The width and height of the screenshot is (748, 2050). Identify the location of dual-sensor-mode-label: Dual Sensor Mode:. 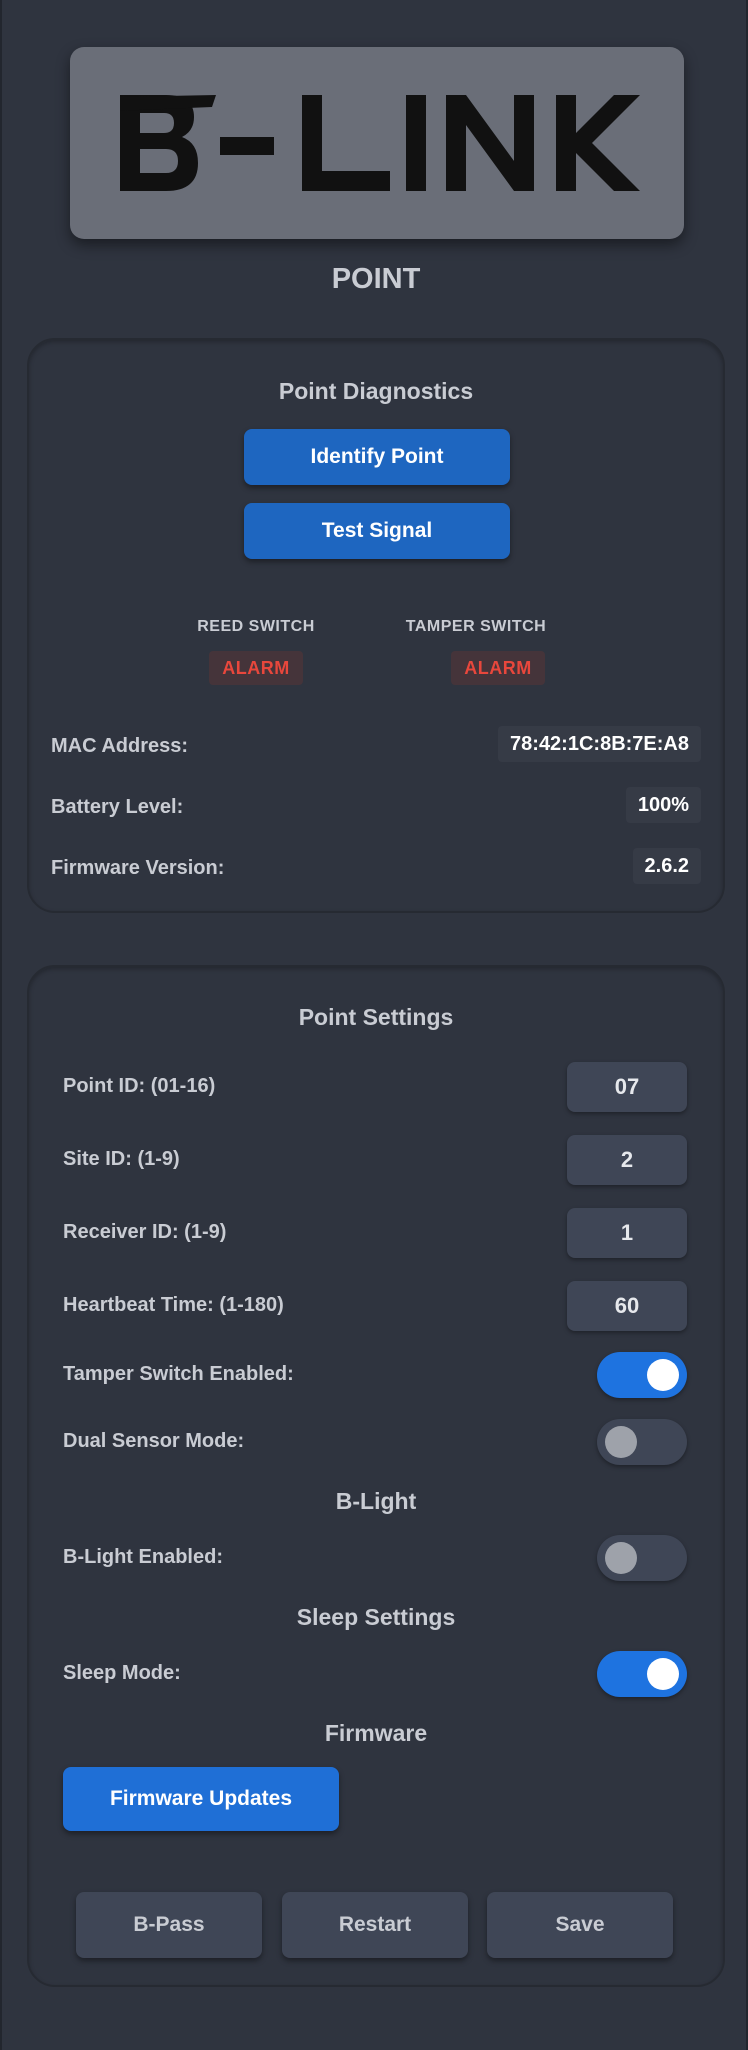
(154, 1441).